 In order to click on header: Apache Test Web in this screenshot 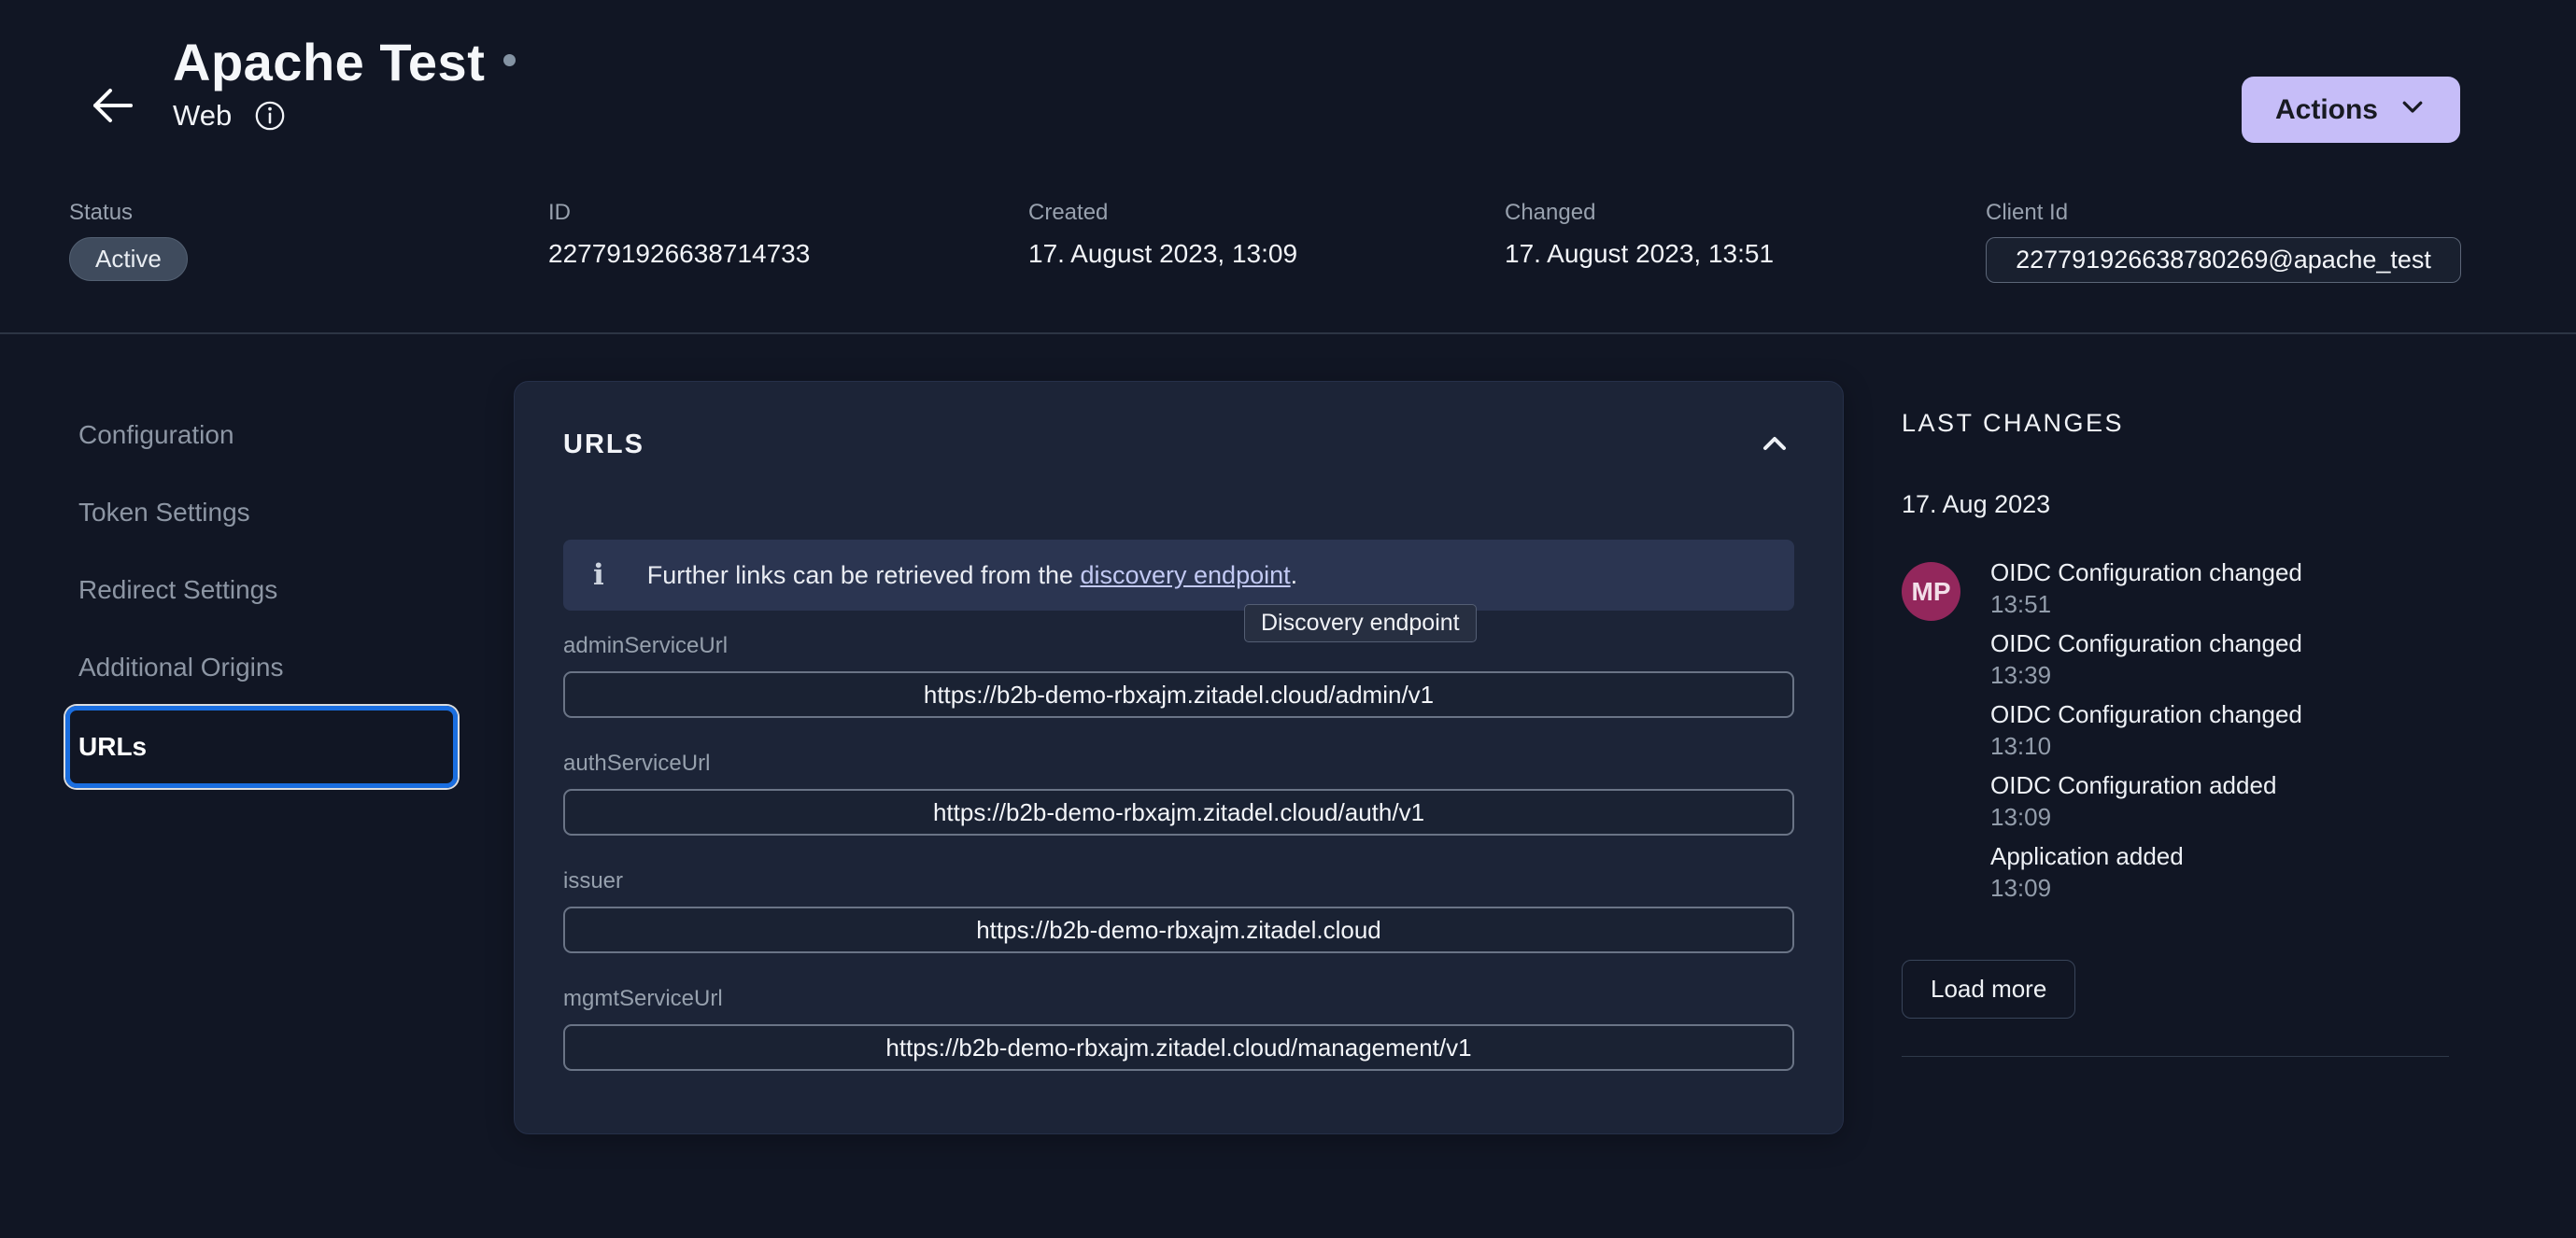, I will do `click(345, 83)`.